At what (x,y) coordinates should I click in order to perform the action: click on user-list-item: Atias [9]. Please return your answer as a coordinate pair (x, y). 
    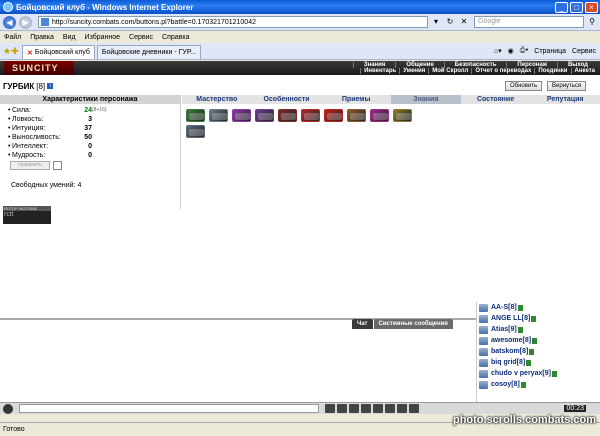
    Looking at the image, I should click on (538, 329).